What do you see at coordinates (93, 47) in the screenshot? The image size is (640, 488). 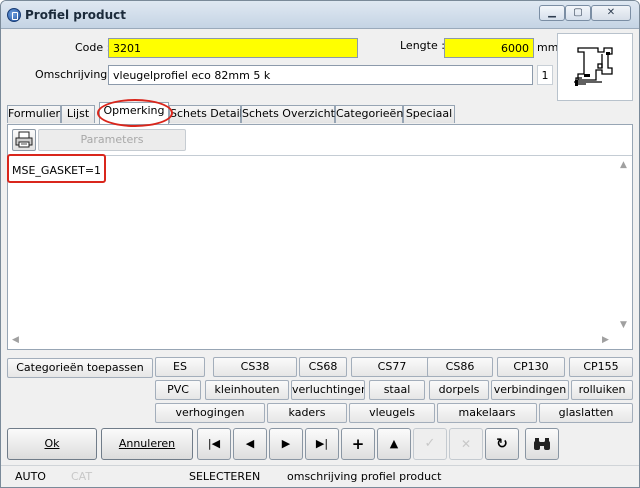 I see `code-label: Code :` at bounding box center [93, 47].